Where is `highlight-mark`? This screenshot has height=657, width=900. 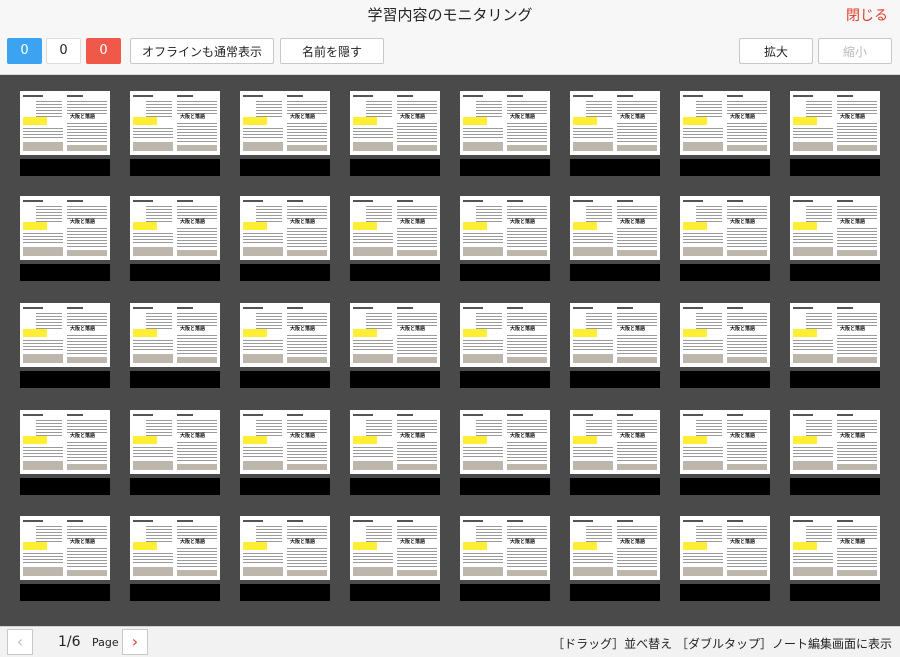 highlight-mark is located at coordinates (585, 440).